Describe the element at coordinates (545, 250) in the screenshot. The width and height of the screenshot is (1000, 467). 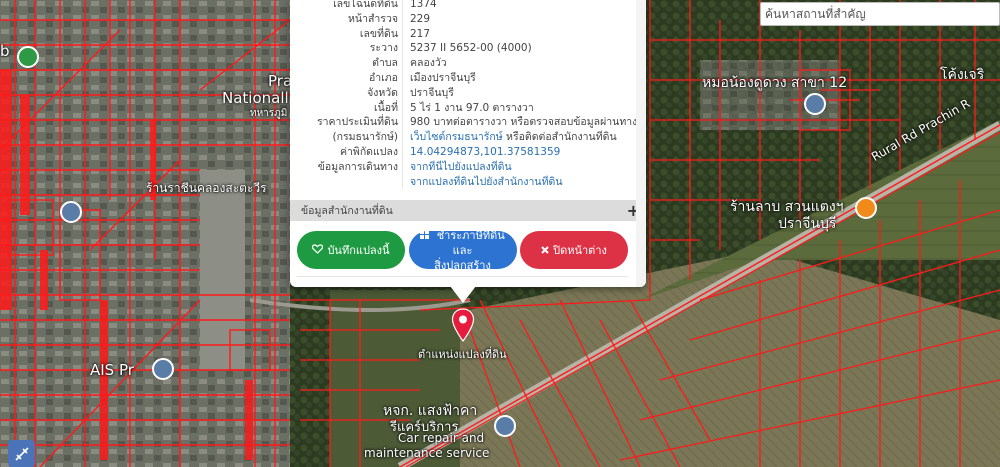
I see `x-icon` at that location.